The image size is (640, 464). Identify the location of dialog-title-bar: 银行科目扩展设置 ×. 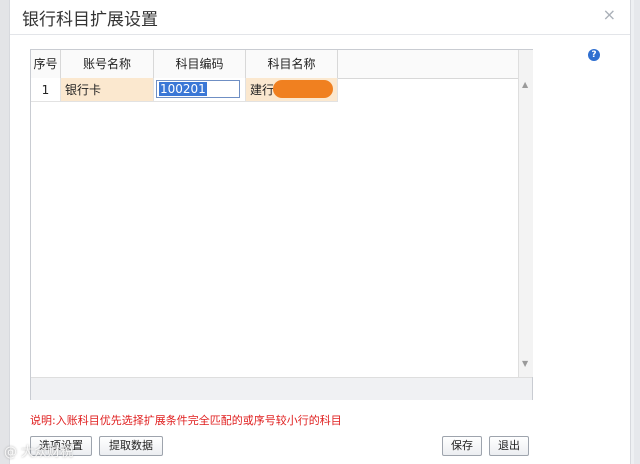
(320, 17).